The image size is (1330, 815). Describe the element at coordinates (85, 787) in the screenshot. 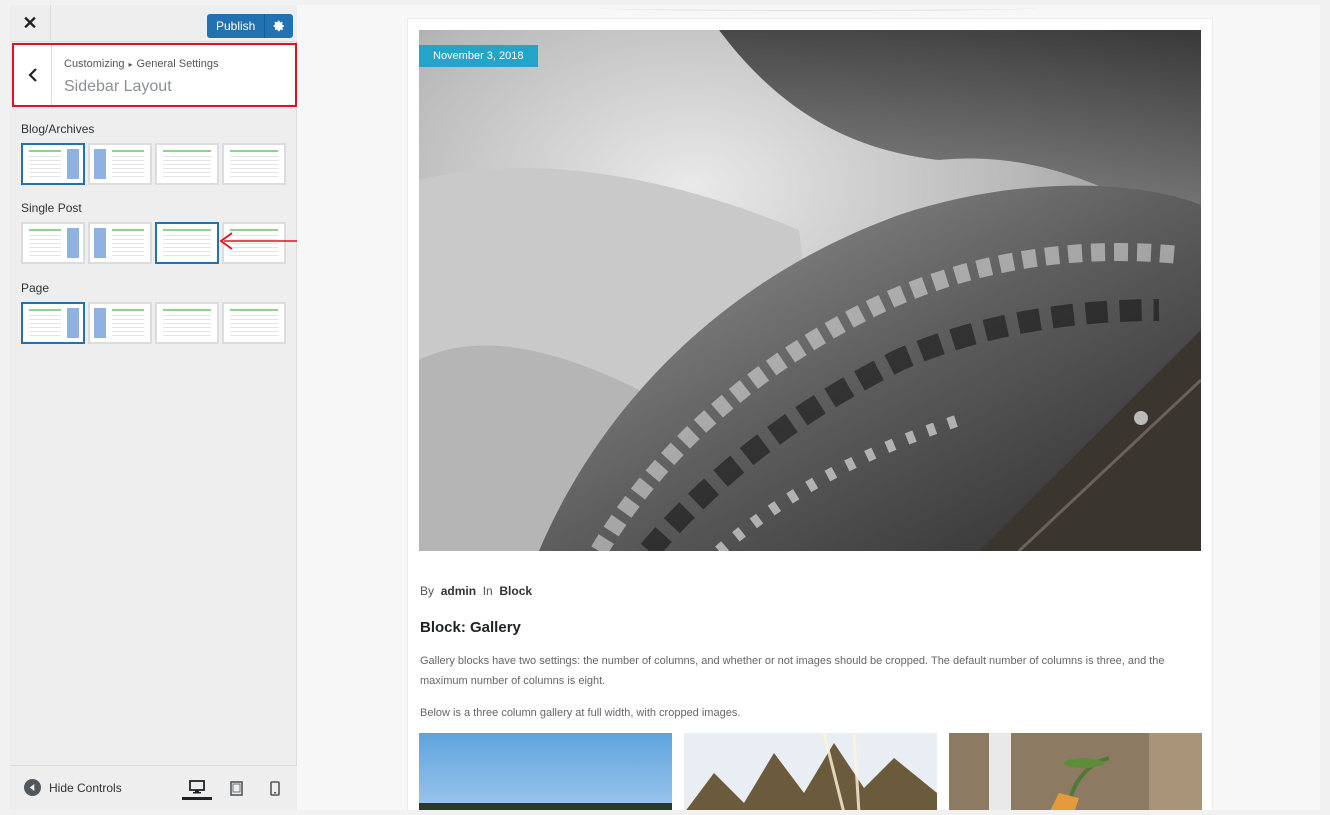

I see `hide-controls-label: Hide Controls` at that location.